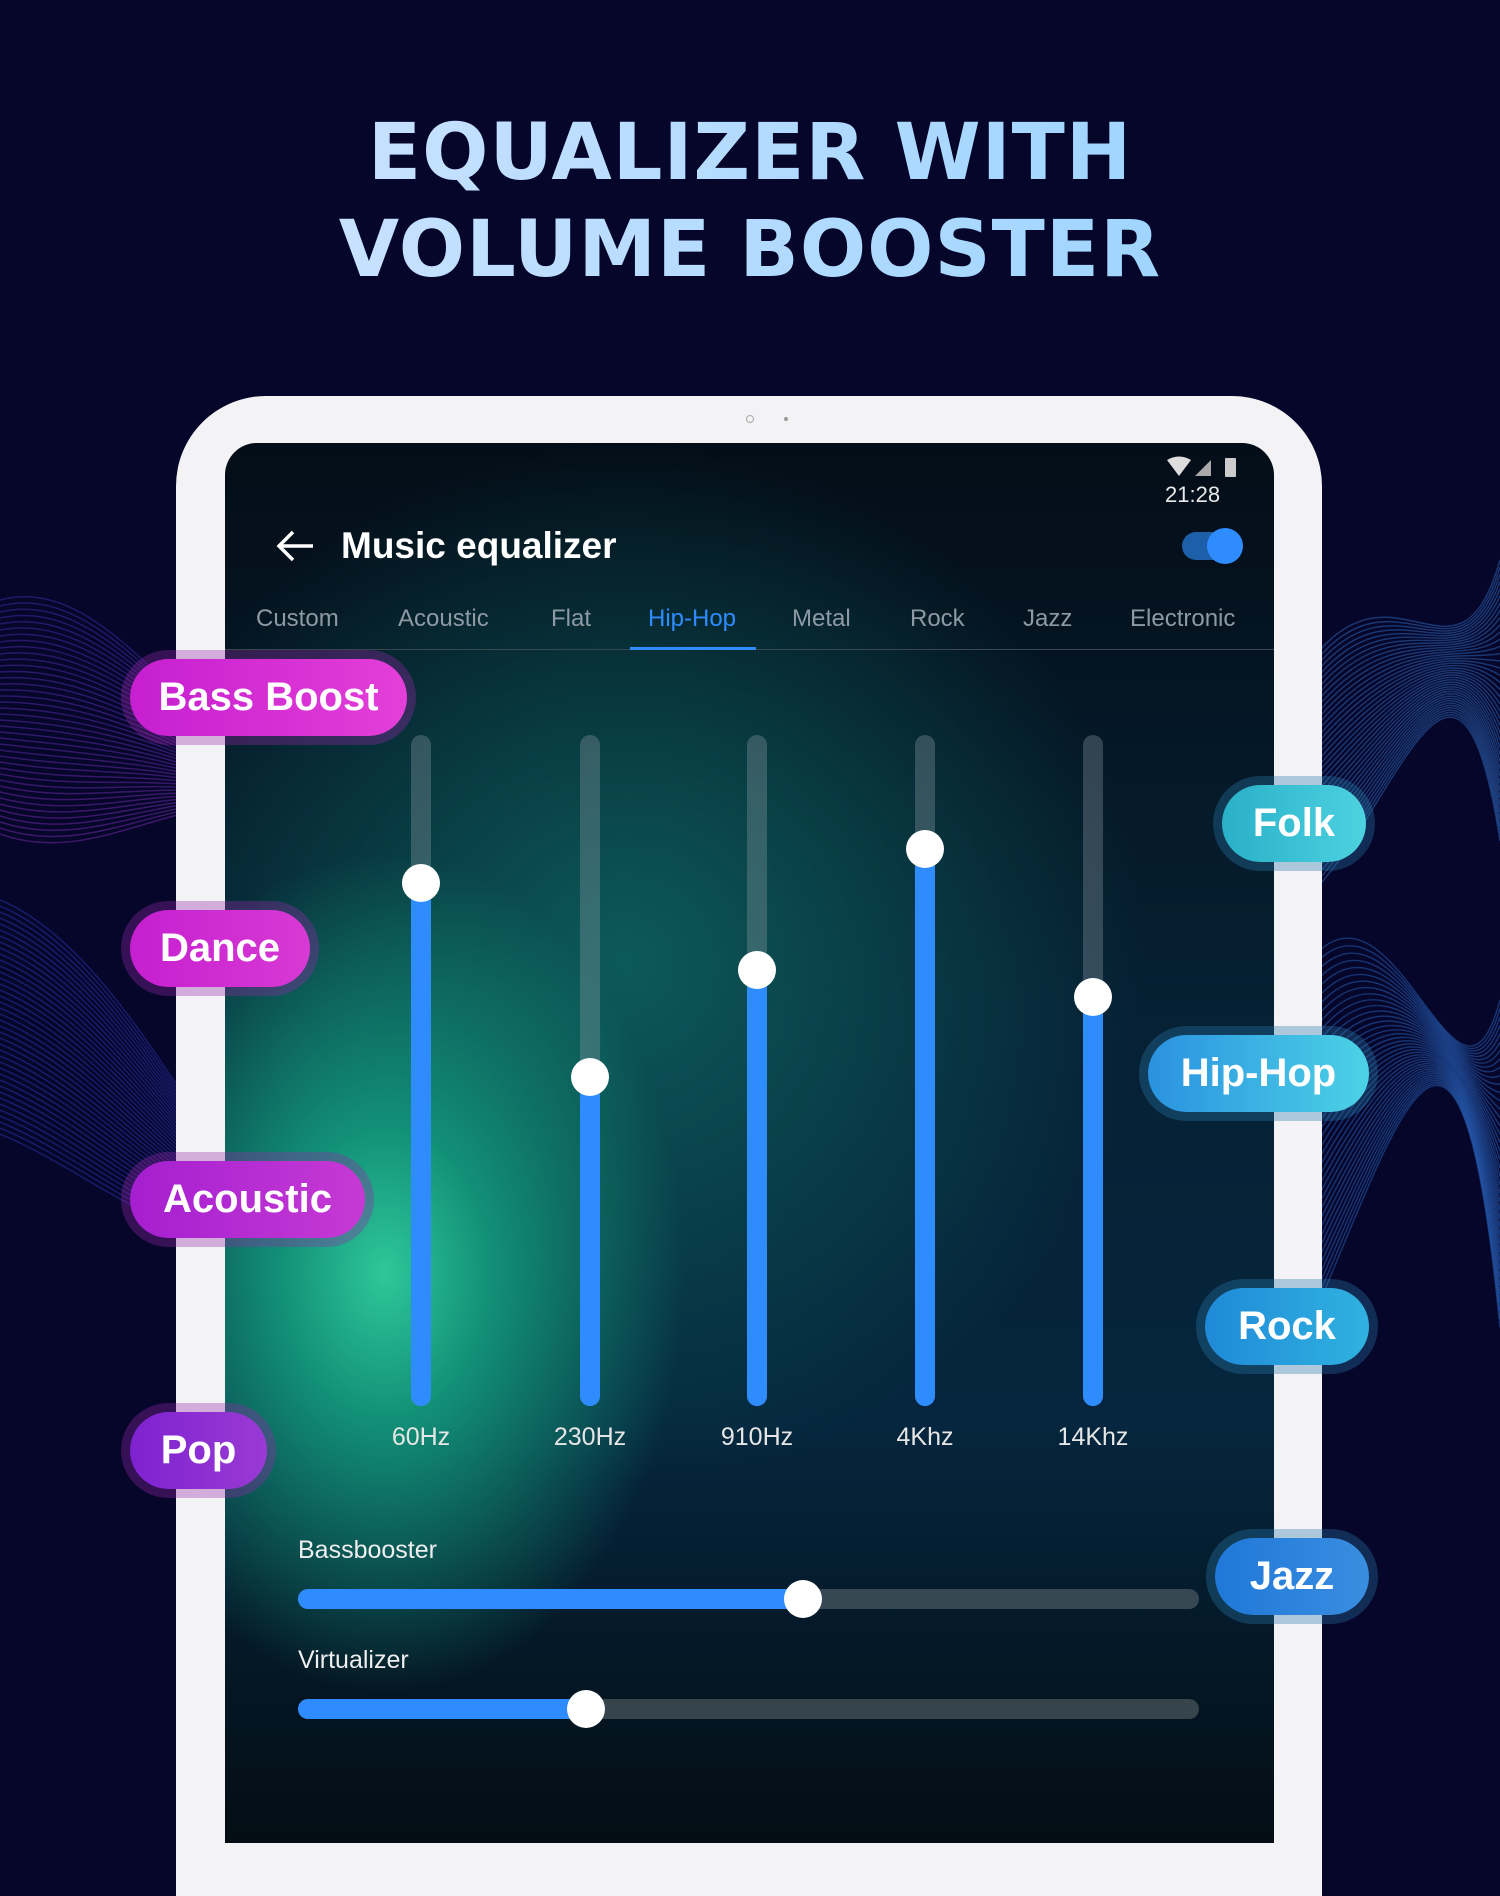 This screenshot has width=1500, height=1896. I want to click on active-tab-indicator, so click(693, 648).